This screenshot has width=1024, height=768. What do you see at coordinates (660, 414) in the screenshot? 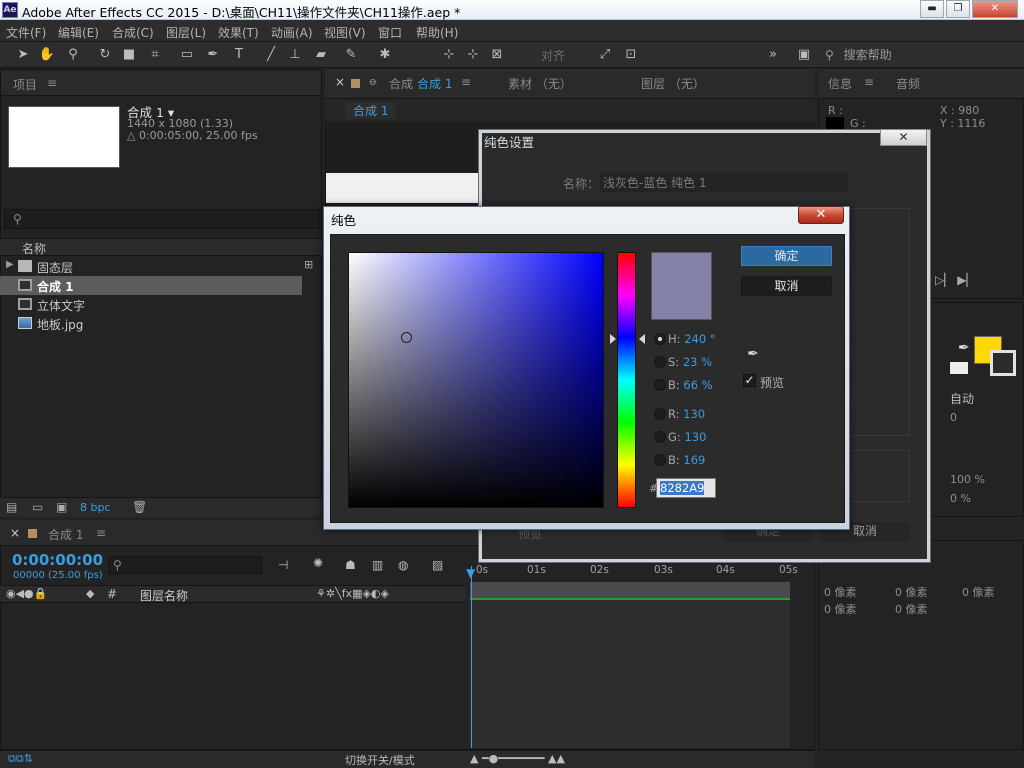
I see `red-radio` at bounding box center [660, 414].